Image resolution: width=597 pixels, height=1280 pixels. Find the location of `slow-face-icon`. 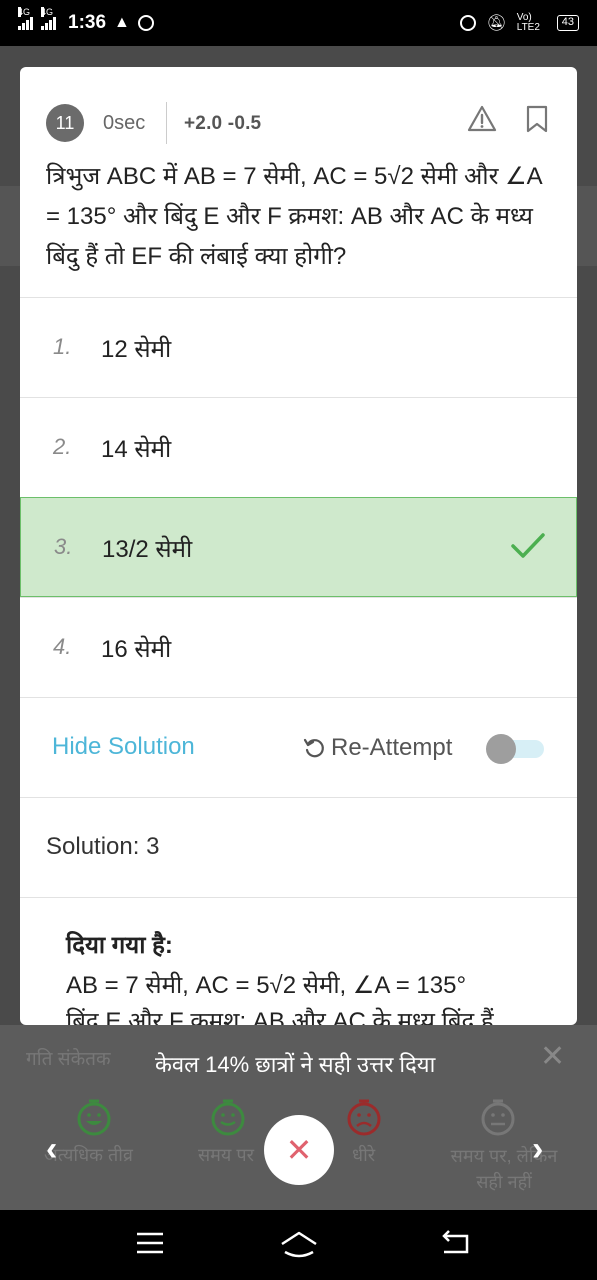

slow-face-icon is located at coordinates (364, 1117).